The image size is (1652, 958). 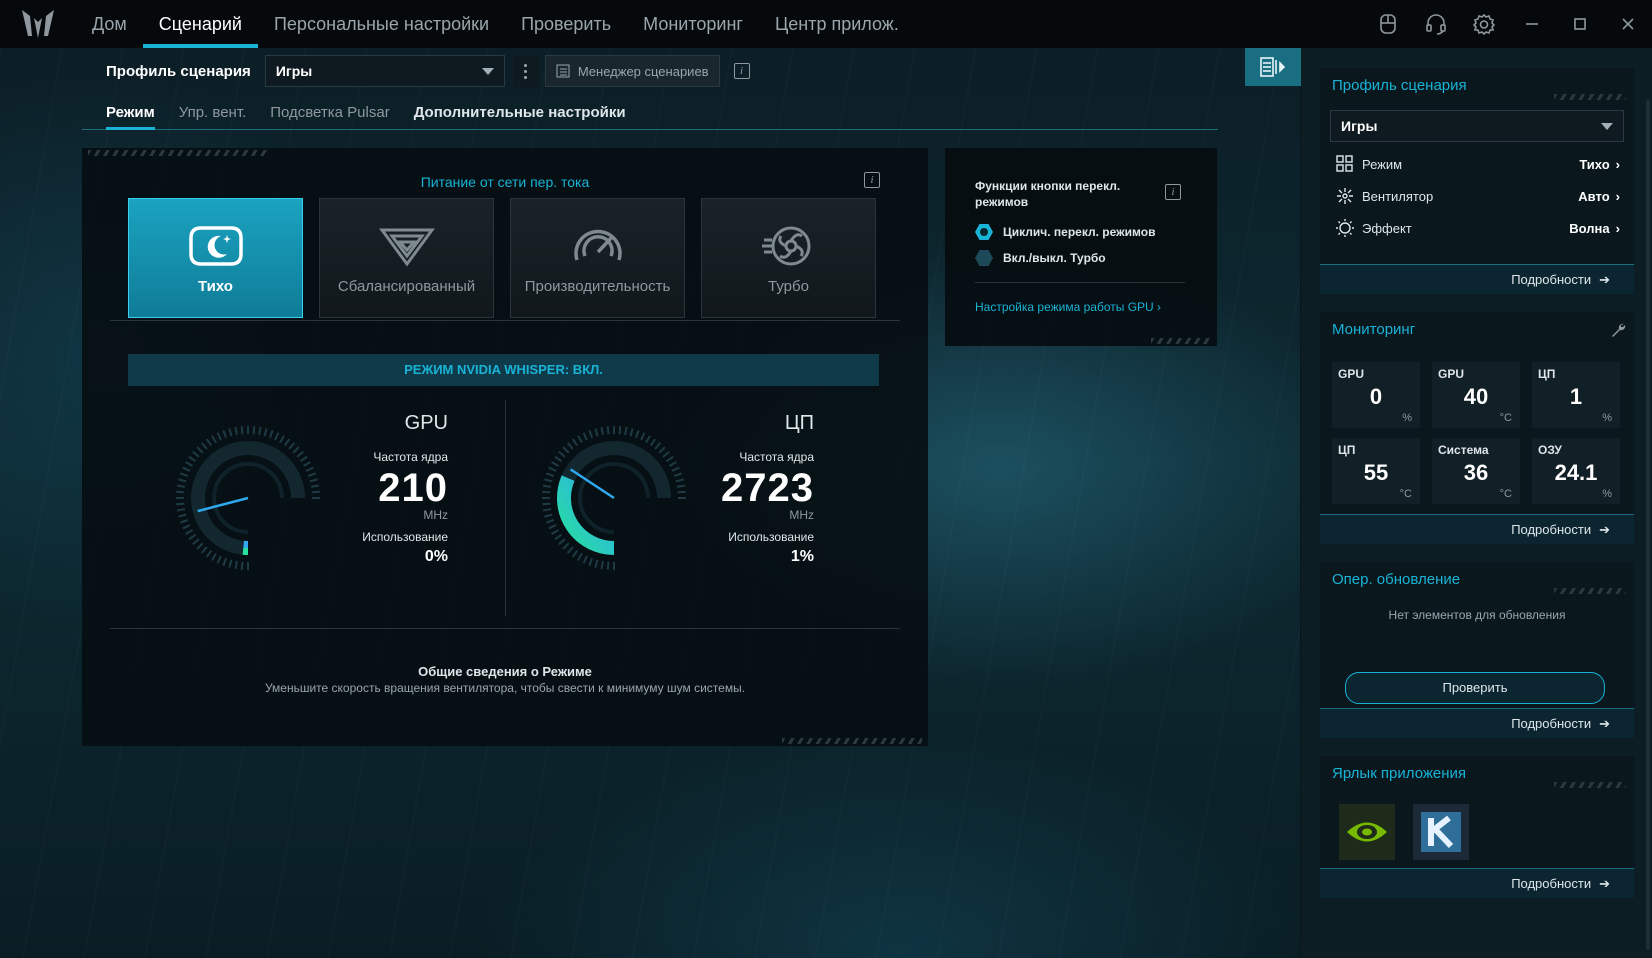 I want to click on monitor-tile-cpu-temp: ЦП 55 °C, so click(x=1376, y=471).